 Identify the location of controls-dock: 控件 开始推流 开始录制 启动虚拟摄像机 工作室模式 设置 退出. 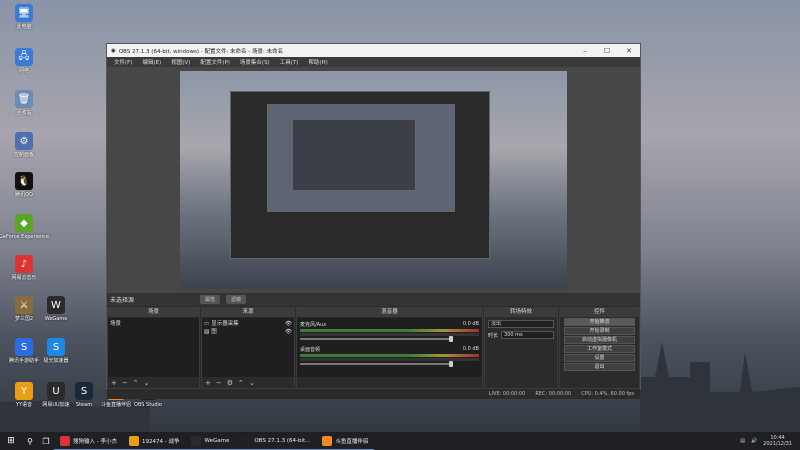
(599, 348).